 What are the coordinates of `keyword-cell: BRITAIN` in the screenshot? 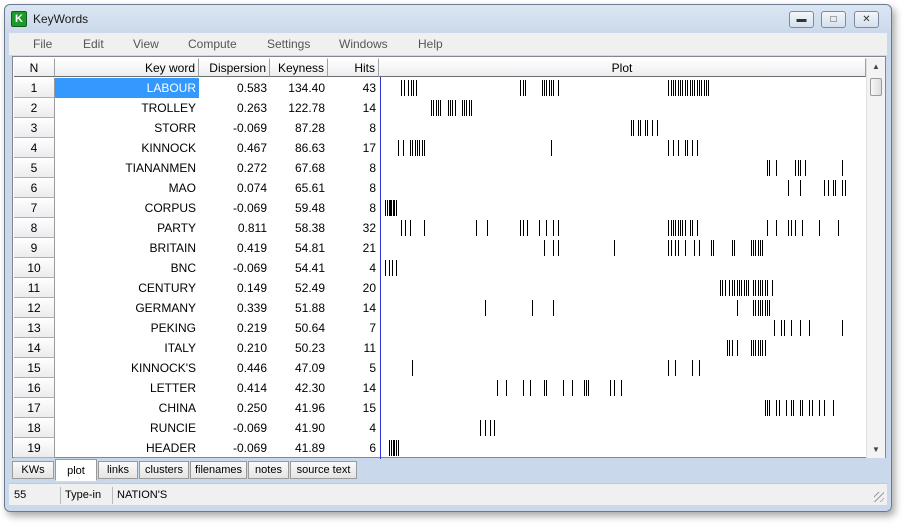 It's located at (127, 248).